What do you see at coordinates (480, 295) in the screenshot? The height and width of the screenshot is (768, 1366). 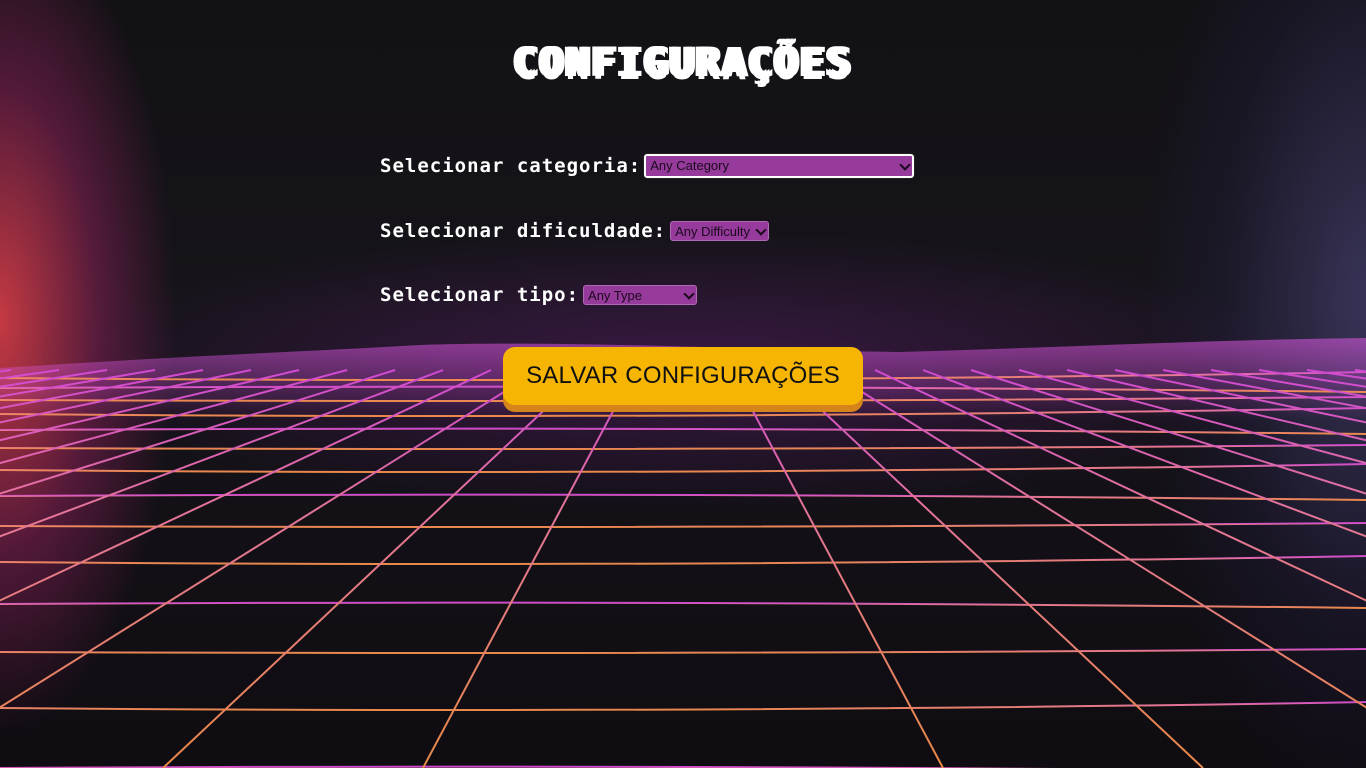 I see `type-label: Selecionar tipo:` at bounding box center [480, 295].